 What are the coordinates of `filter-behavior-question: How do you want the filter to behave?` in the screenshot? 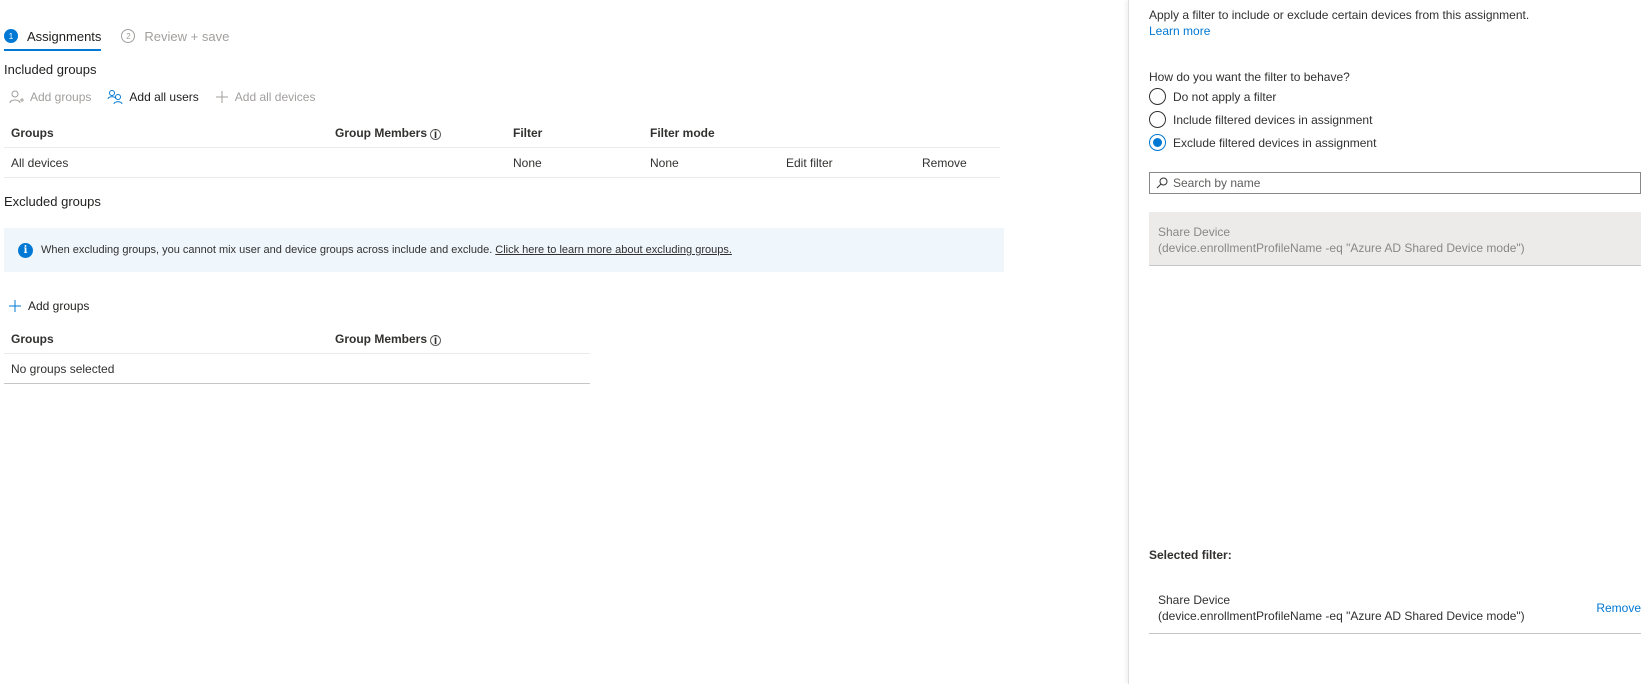 It's located at (1249, 77).